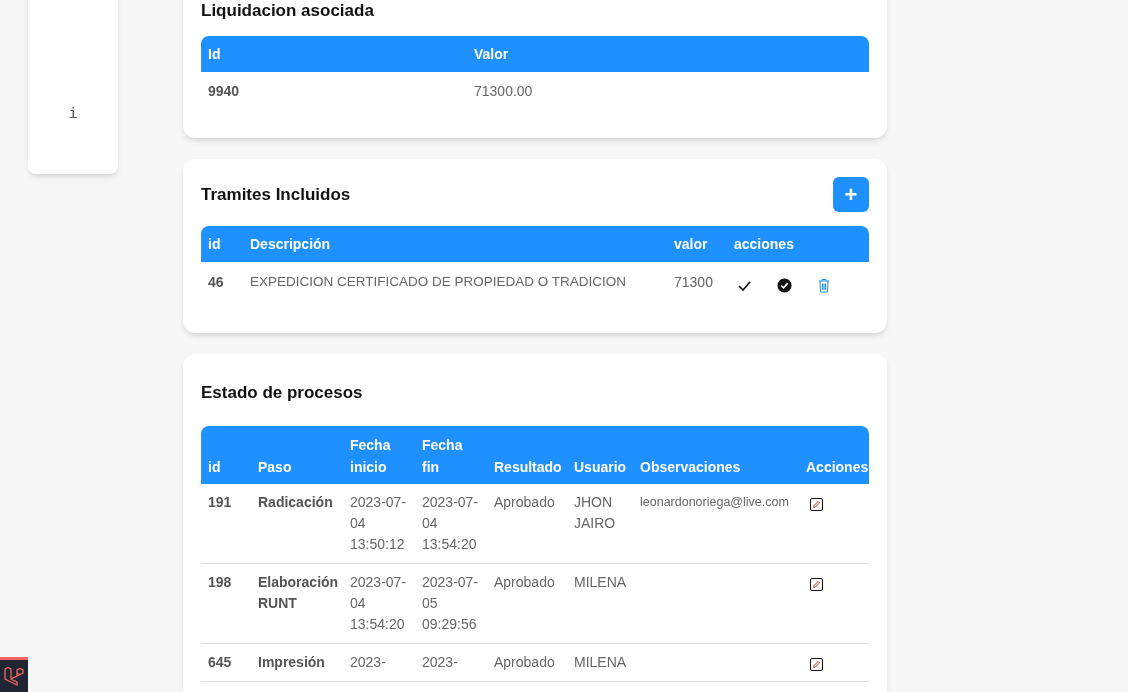 The width and height of the screenshot is (1128, 692). Describe the element at coordinates (297, 662) in the screenshot. I see `table-cell: Impresión` at that location.